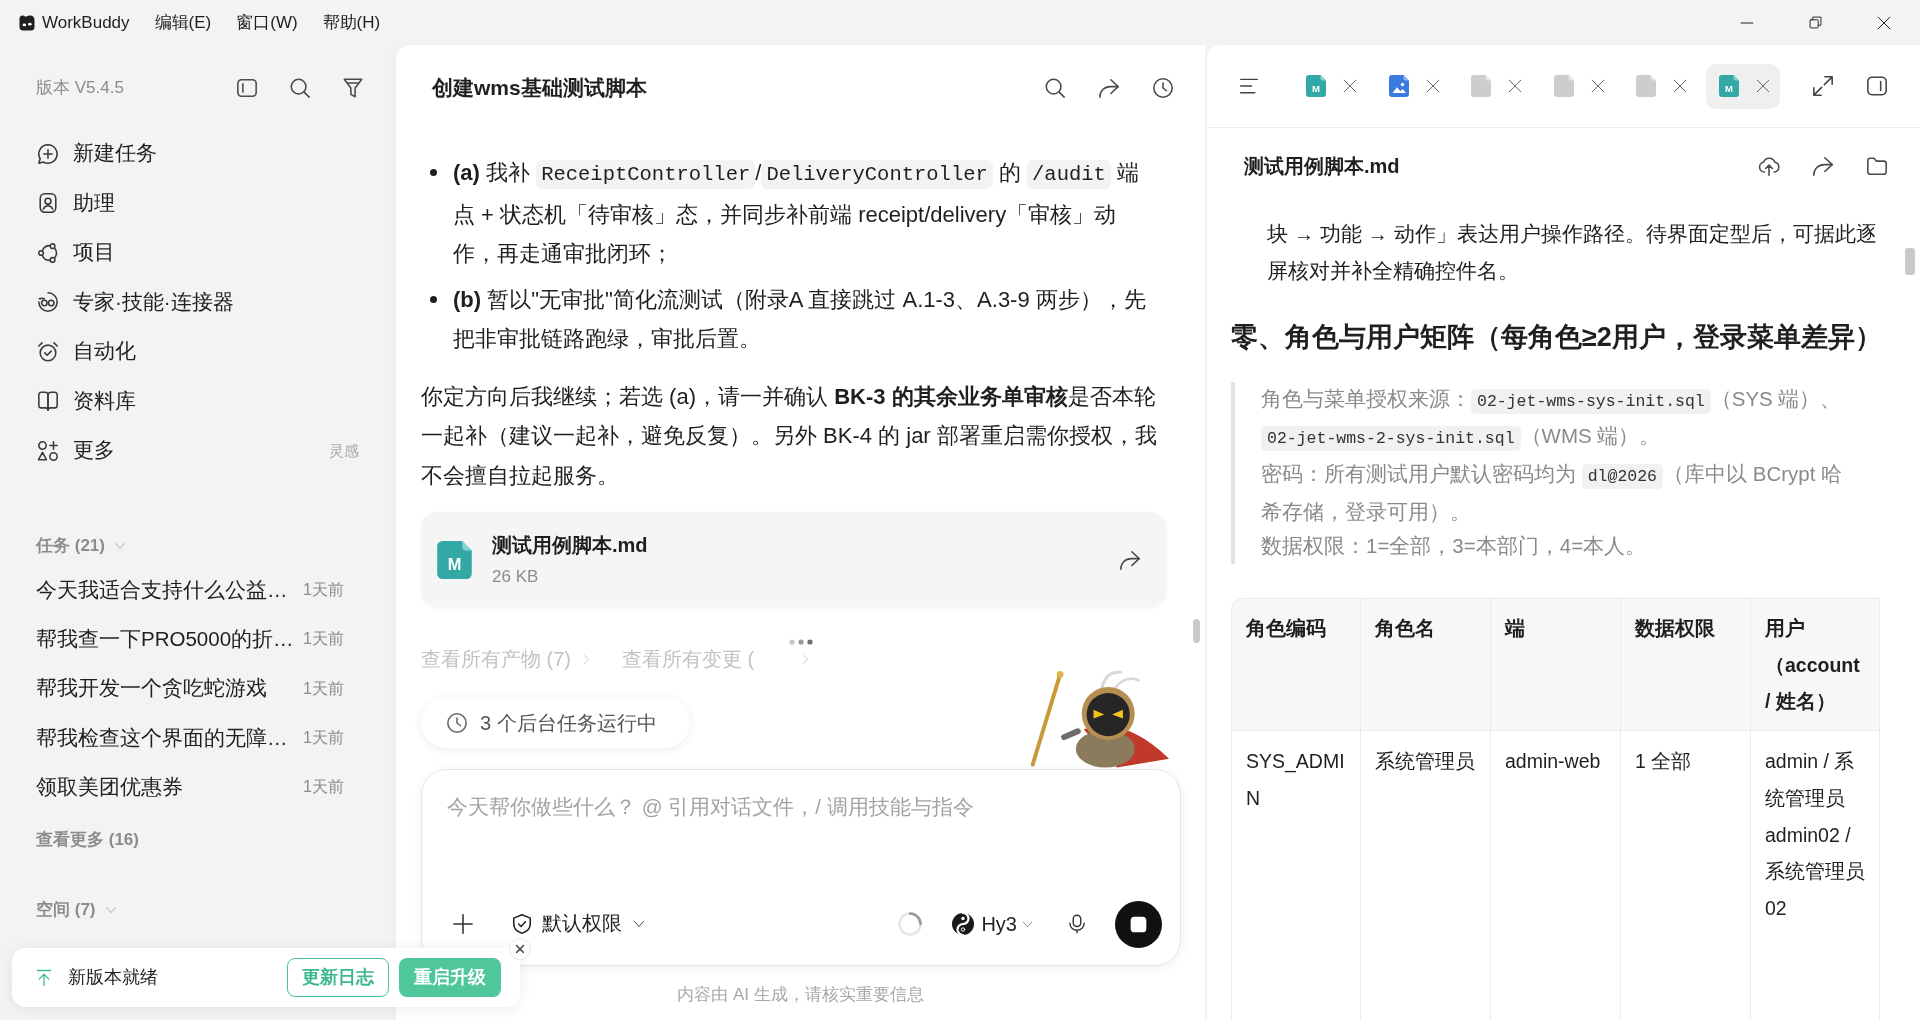  I want to click on app-name: WorkBuddy, so click(86, 22).